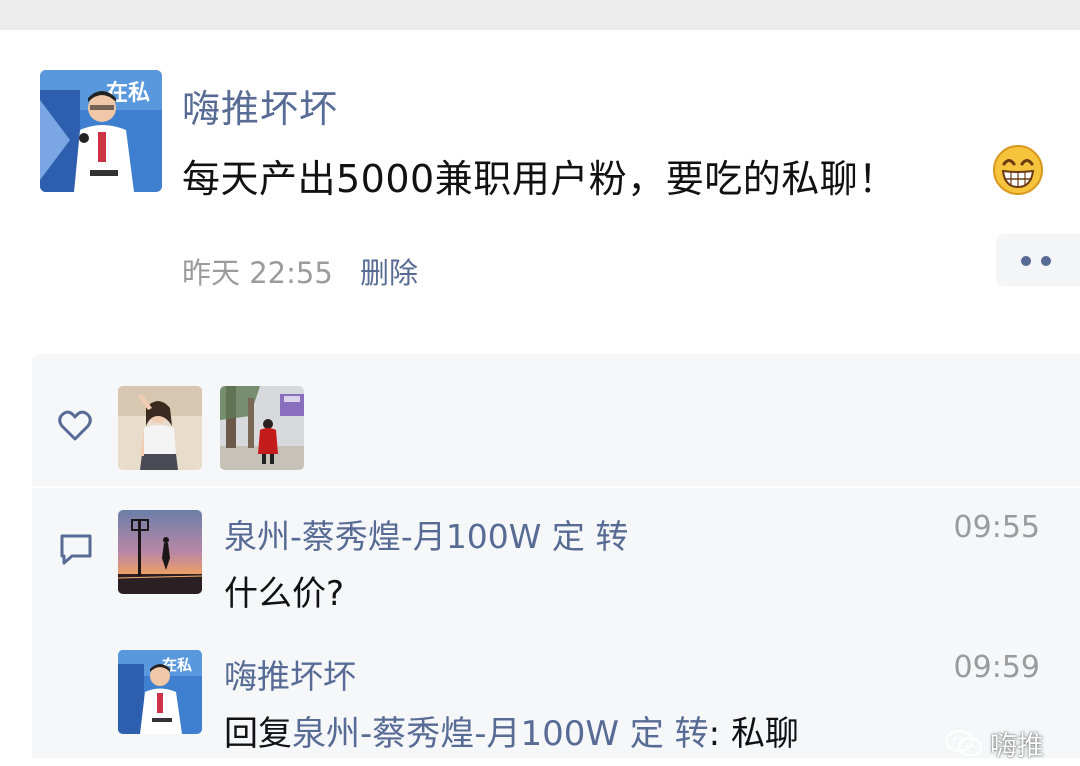 This screenshot has width=1080, height=766. Describe the element at coordinates (593, 562) in the screenshot. I see `comment-item: 泉州-蔡秀煌-月100W 定 转 09:55 什么价?` at that location.